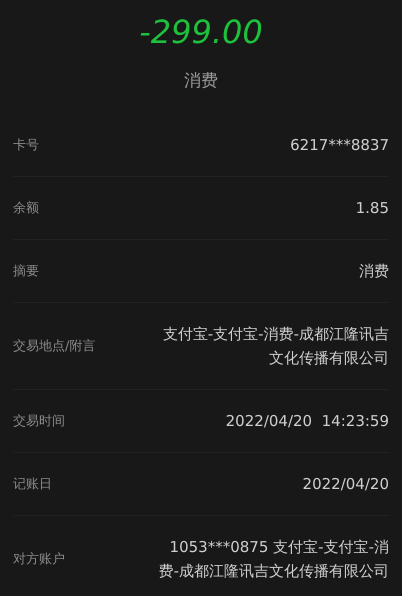  I want to click on field-label: 记账日, so click(32, 484).